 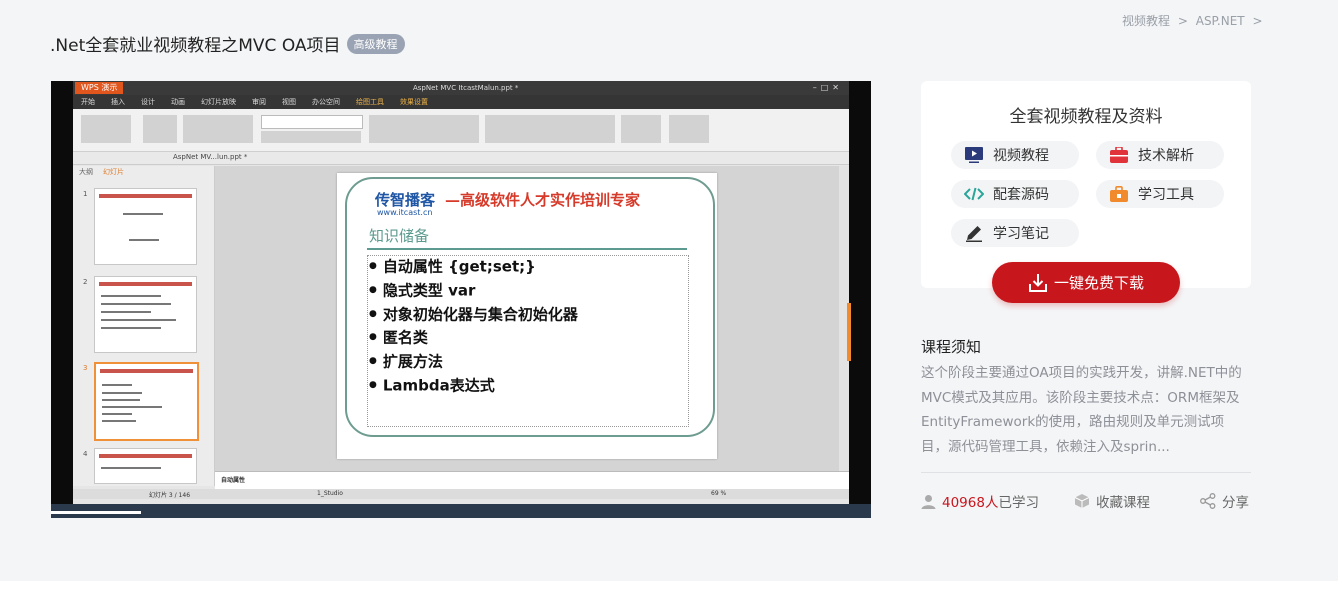 What do you see at coordinates (1166, 156) in the screenshot?
I see `tag-label: 技术解析` at bounding box center [1166, 156].